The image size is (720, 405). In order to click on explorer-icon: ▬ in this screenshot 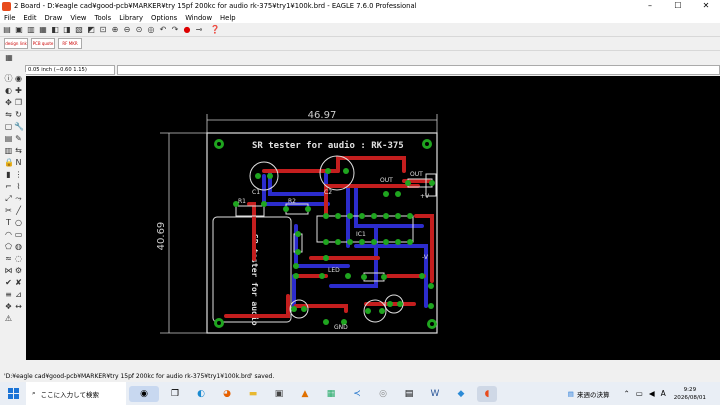, I will do `click(253, 394)`.